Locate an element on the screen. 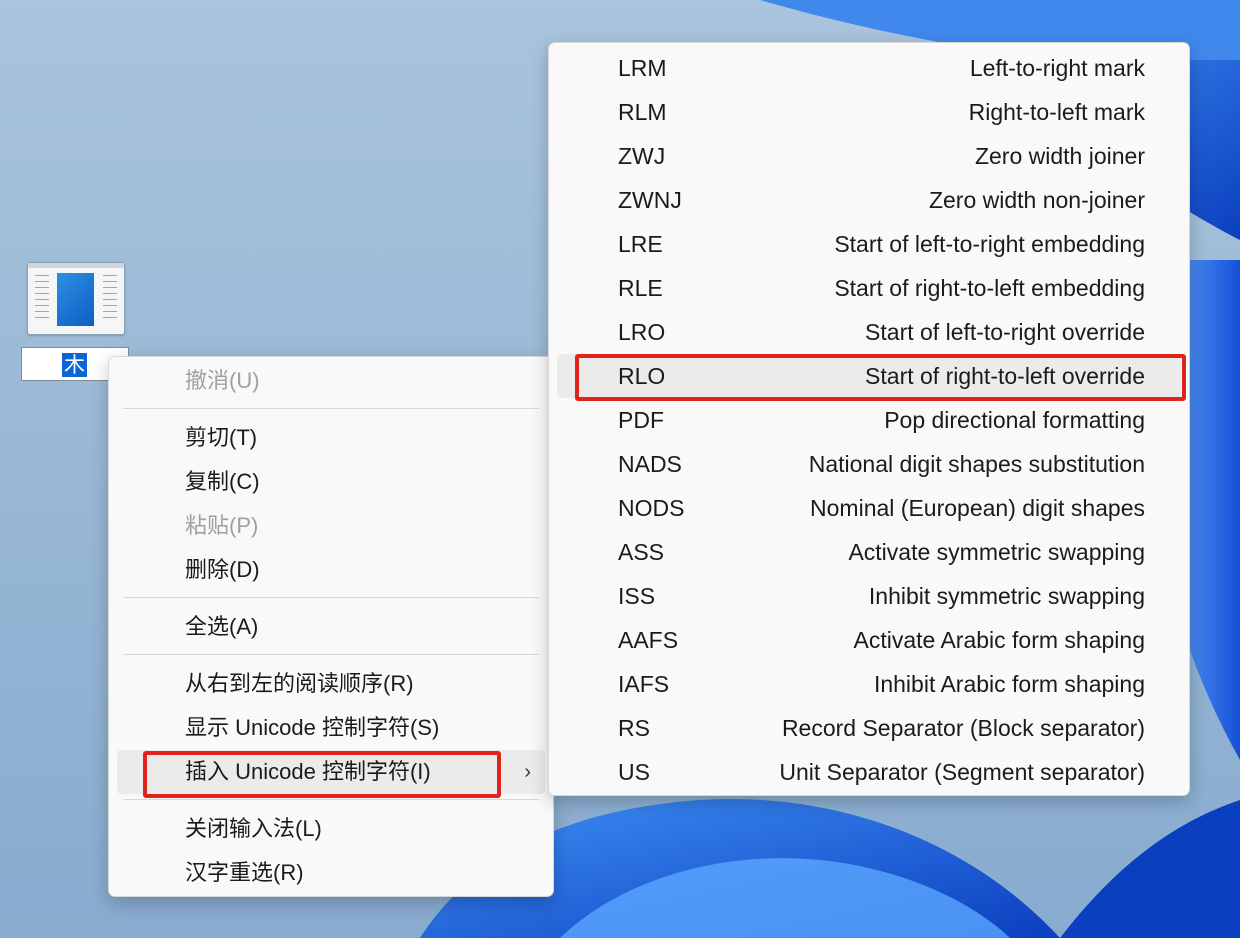  submenu-item-pdf: PDF Pop directional formatting is located at coordinates (869, 420).